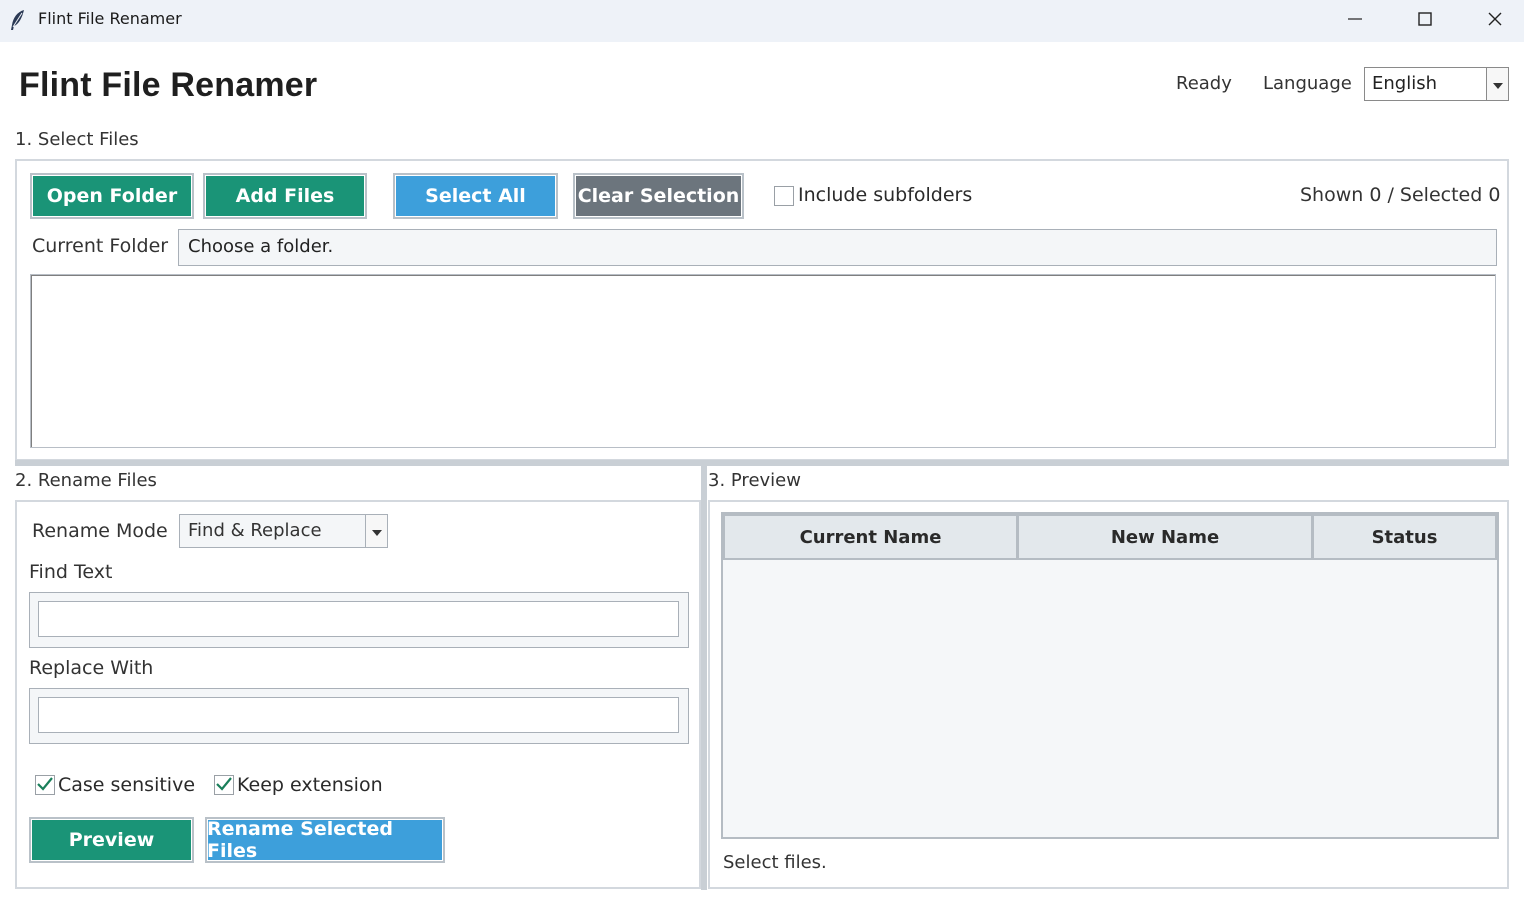 This screenshot has height=903, width=1524. I want to click on current-folder-label: Current Folder, so click(100, 246).